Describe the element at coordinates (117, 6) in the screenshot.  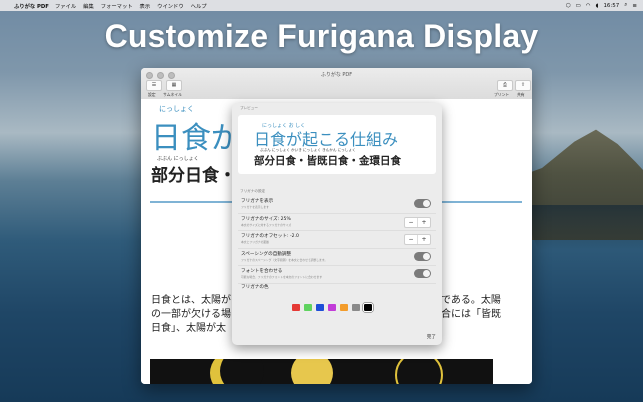
I see `menu-format: フォーマット` at that location.